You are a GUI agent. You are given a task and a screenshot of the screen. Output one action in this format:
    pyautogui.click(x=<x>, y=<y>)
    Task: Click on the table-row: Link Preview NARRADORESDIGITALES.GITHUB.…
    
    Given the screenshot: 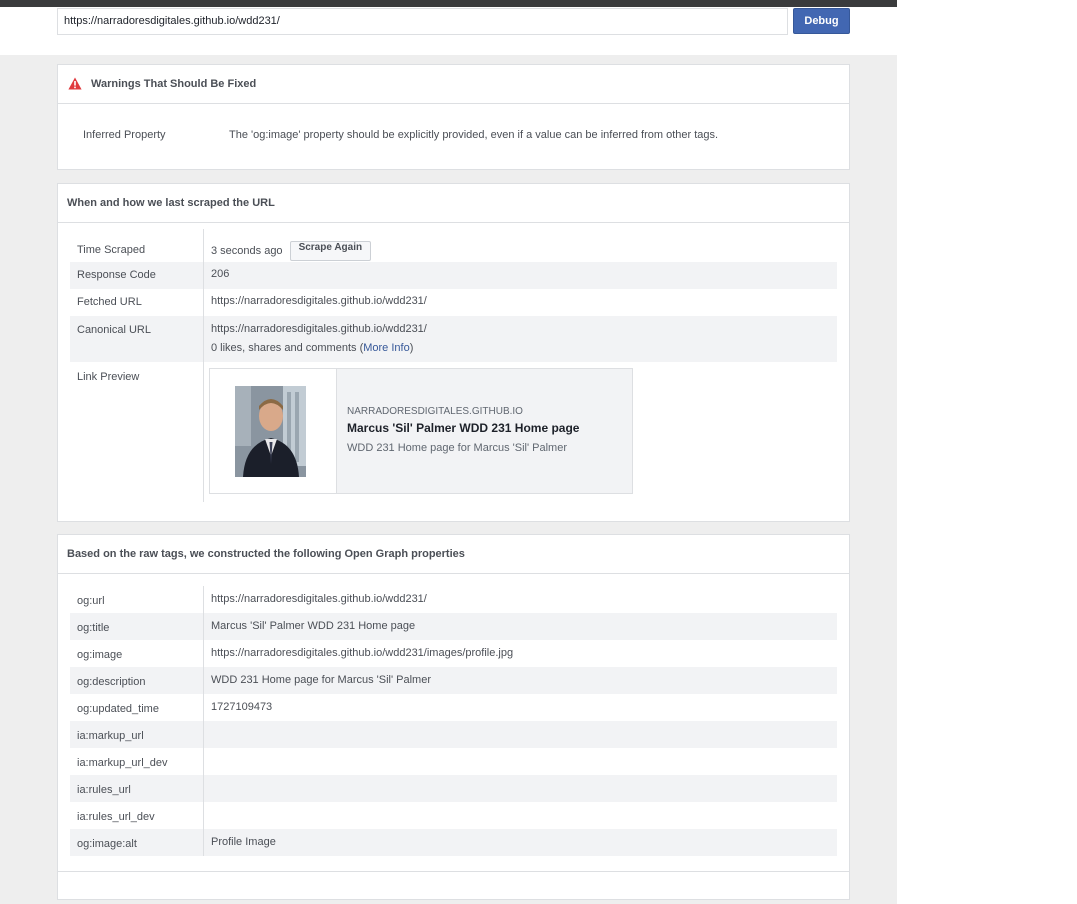 What is the action you would take?
    pyautogui.click(x=453, y=432)
    